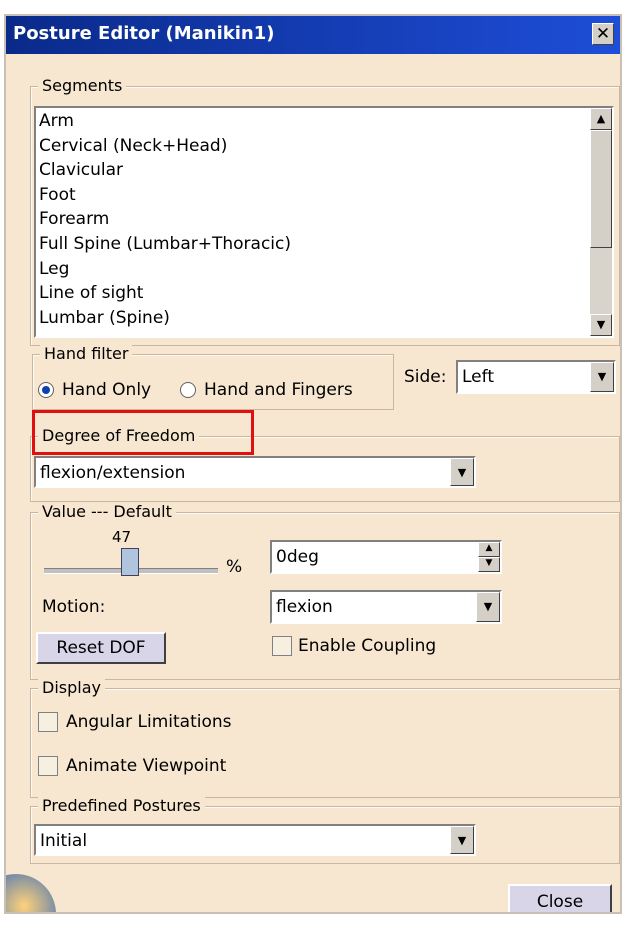  What do you see at coordinates (313, 35) in the screenshot?
I see `title-bar: Posture Editor (Manikin1) ✕` at bounding box center [313, 35].